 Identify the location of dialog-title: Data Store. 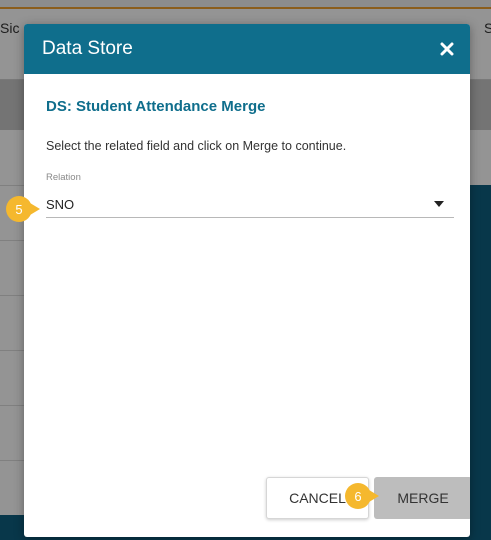
(87, 48).